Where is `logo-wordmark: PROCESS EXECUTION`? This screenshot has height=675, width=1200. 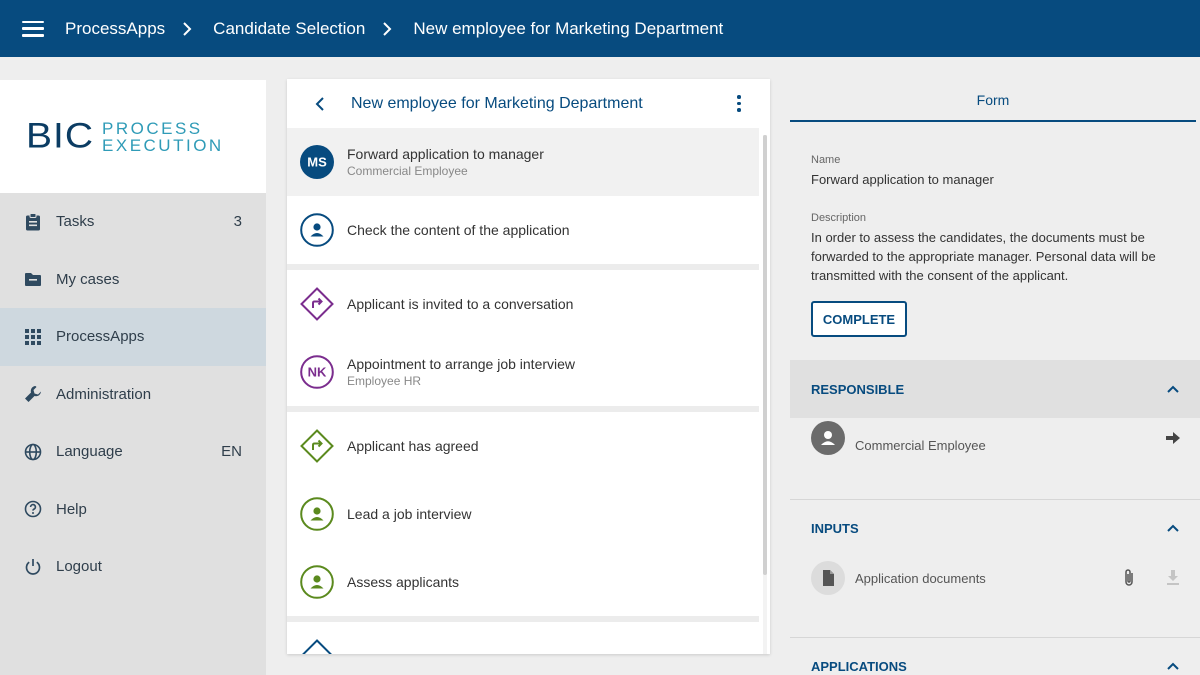 logo-wordmark: PROCESS EXECUTION is located at coordinates (163, 137).